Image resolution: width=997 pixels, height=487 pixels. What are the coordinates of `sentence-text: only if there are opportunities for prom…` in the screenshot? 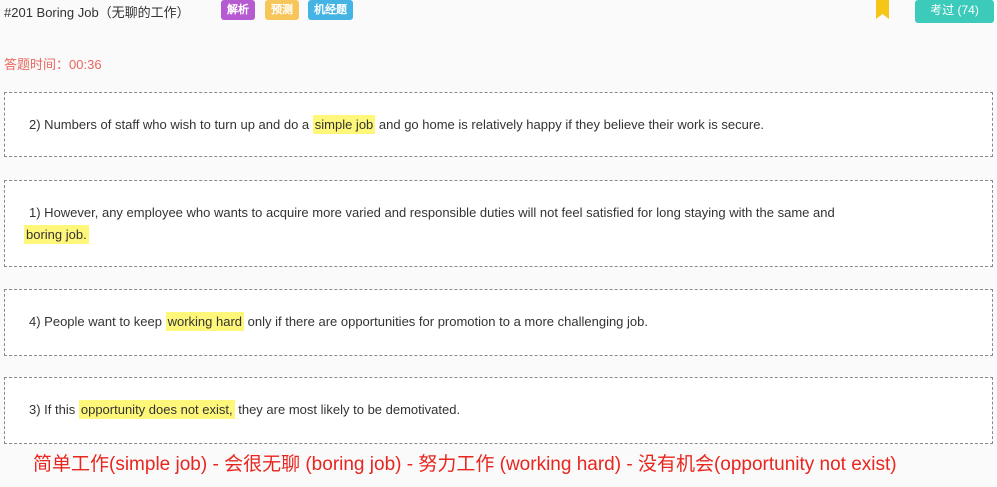 It's located at (446, 321).